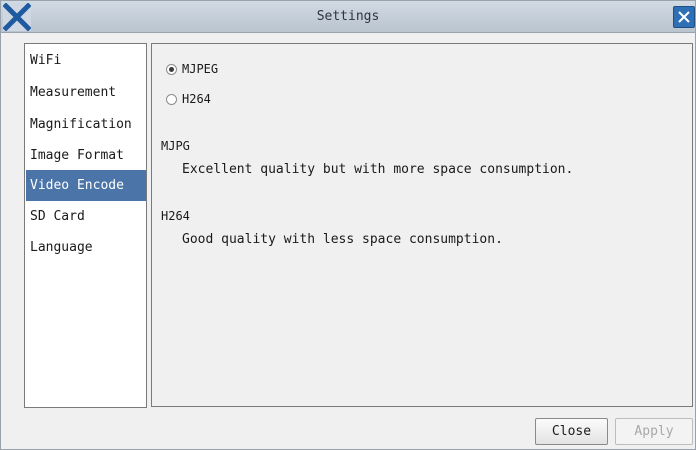 The image size is (696, 450). I want to click on window-title: Settings, so click(348, 16).